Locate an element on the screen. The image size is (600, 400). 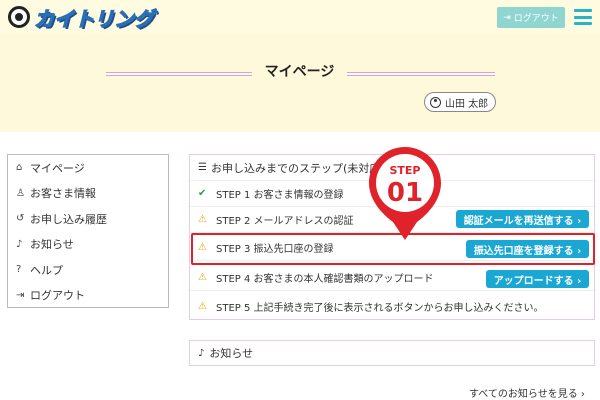
header-logout-button: ⇥ ログアウト is located at coordinates (531, 17).